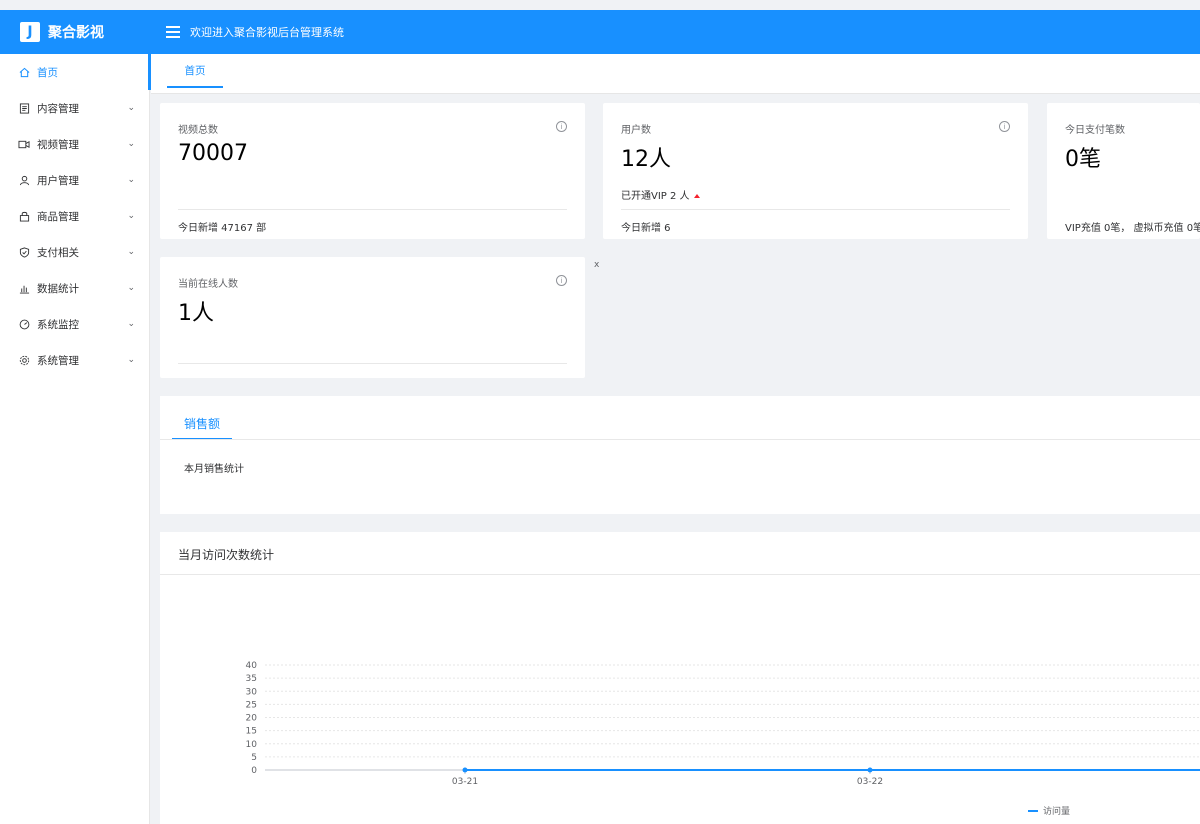 Image resolution: width=1200 pixels, height=824 pixels. Describe the element at coordinates (47, 72) in the screenshot. I see `sidebar-item-label: 首页` at that location.